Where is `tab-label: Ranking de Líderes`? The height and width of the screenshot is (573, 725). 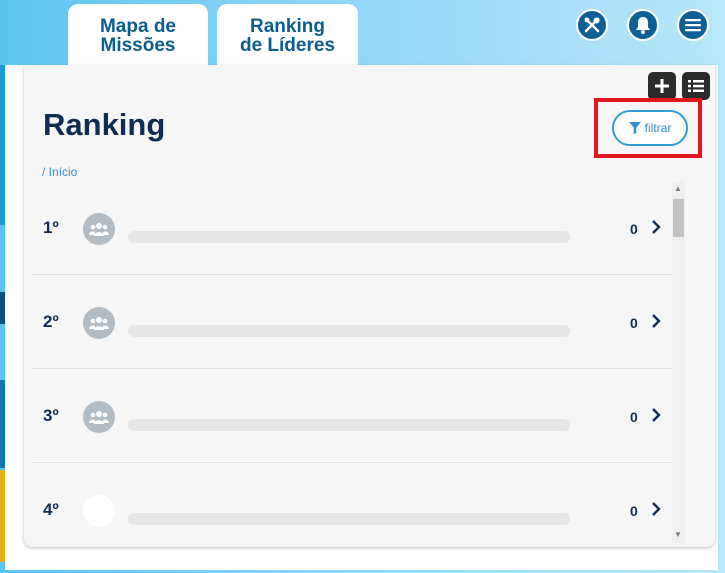 tab-label: Ranking de Líderes is located at coordinates (287, 36).